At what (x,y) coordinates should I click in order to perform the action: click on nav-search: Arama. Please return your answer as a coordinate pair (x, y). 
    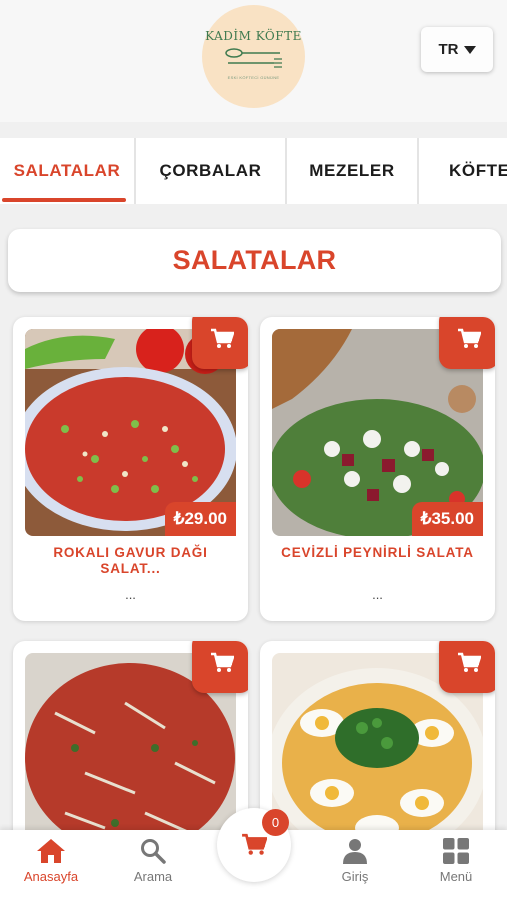
    Looking at the image, I should click on (153, 861).